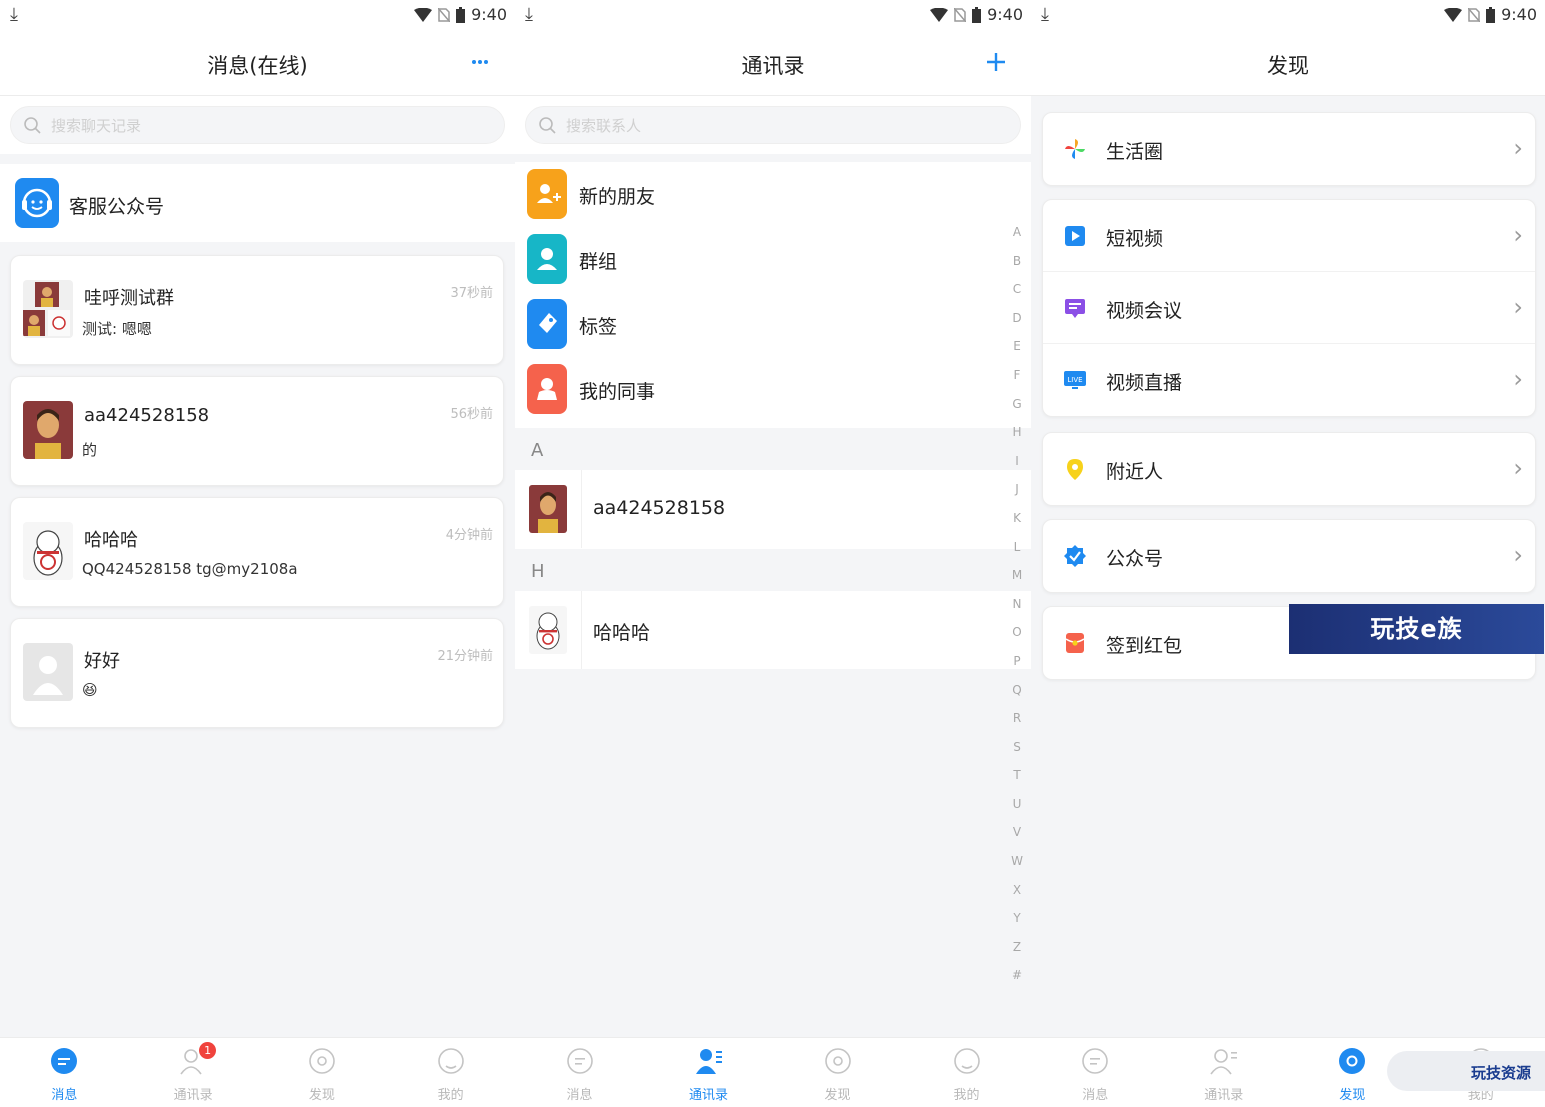 The width and height of the screenshot is (1545, 1107). What do you see at coordinates (471, 293) in the screenshot?
I see `chat-time: 37秒前` at bounding box center [471, 293].